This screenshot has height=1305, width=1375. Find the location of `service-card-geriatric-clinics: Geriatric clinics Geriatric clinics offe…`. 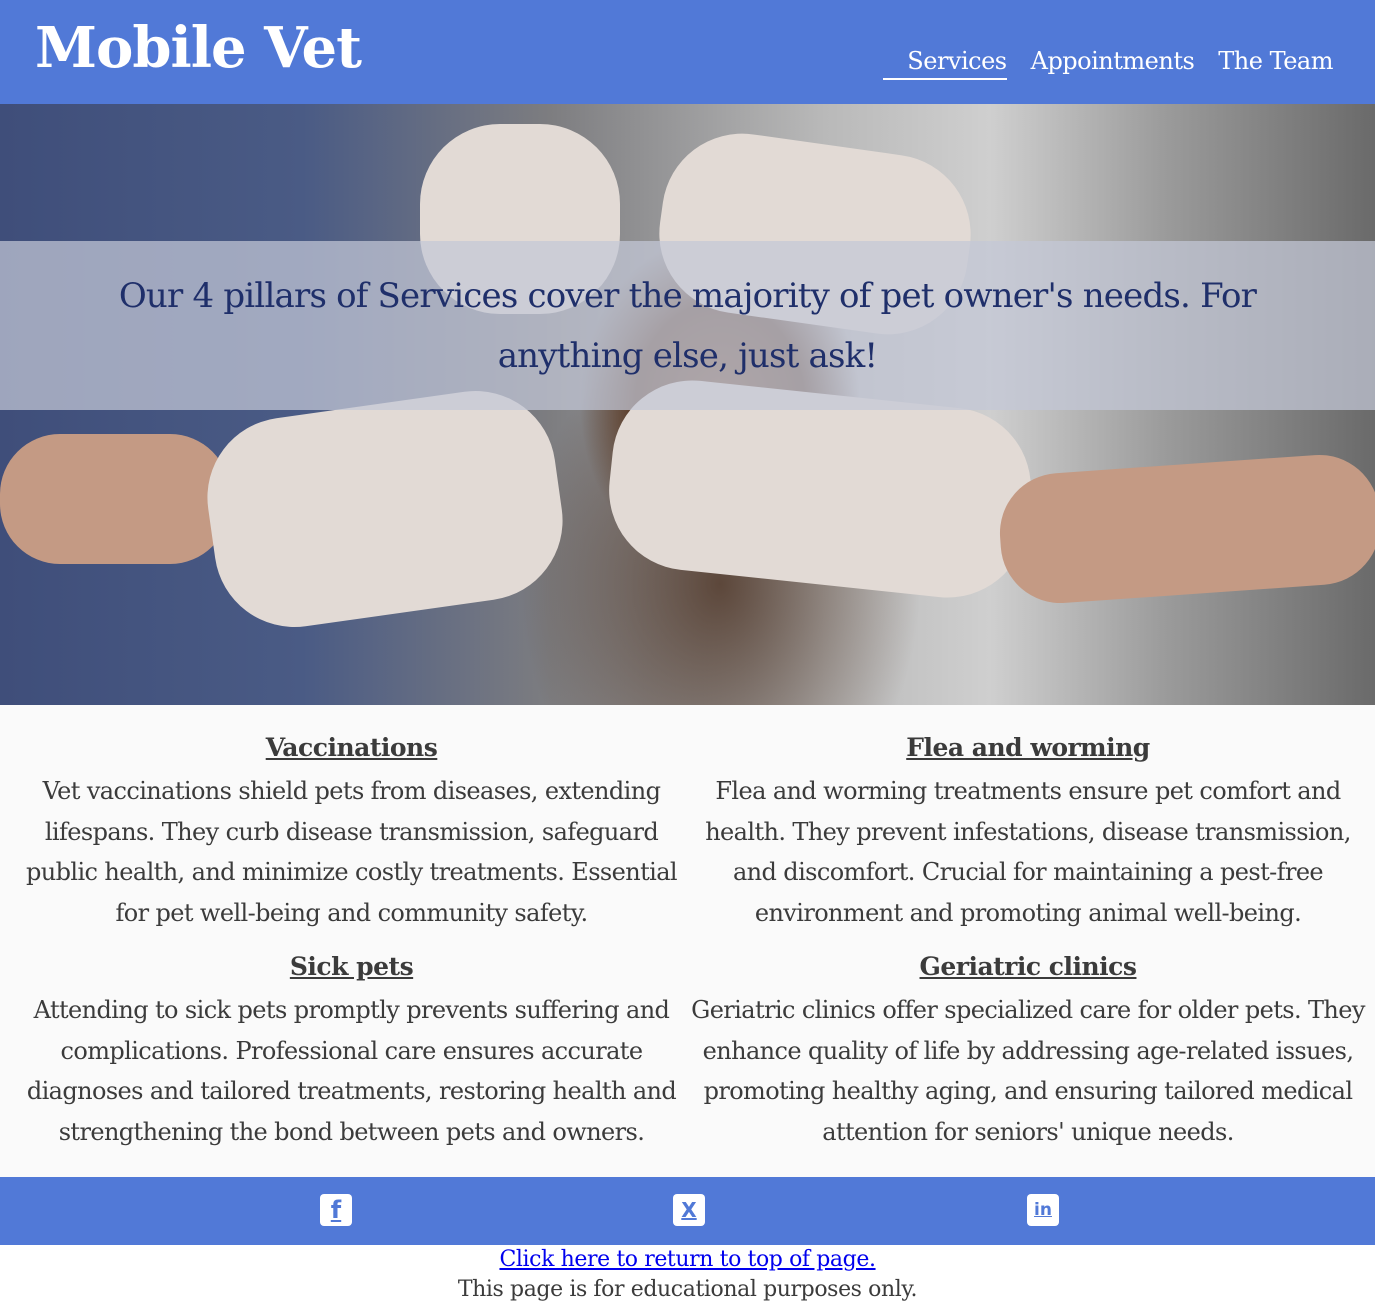

service-card-geriatric-clinics: Geriatric clinics Geriatric clinics offe… is located at coordinates (1028, 1051).